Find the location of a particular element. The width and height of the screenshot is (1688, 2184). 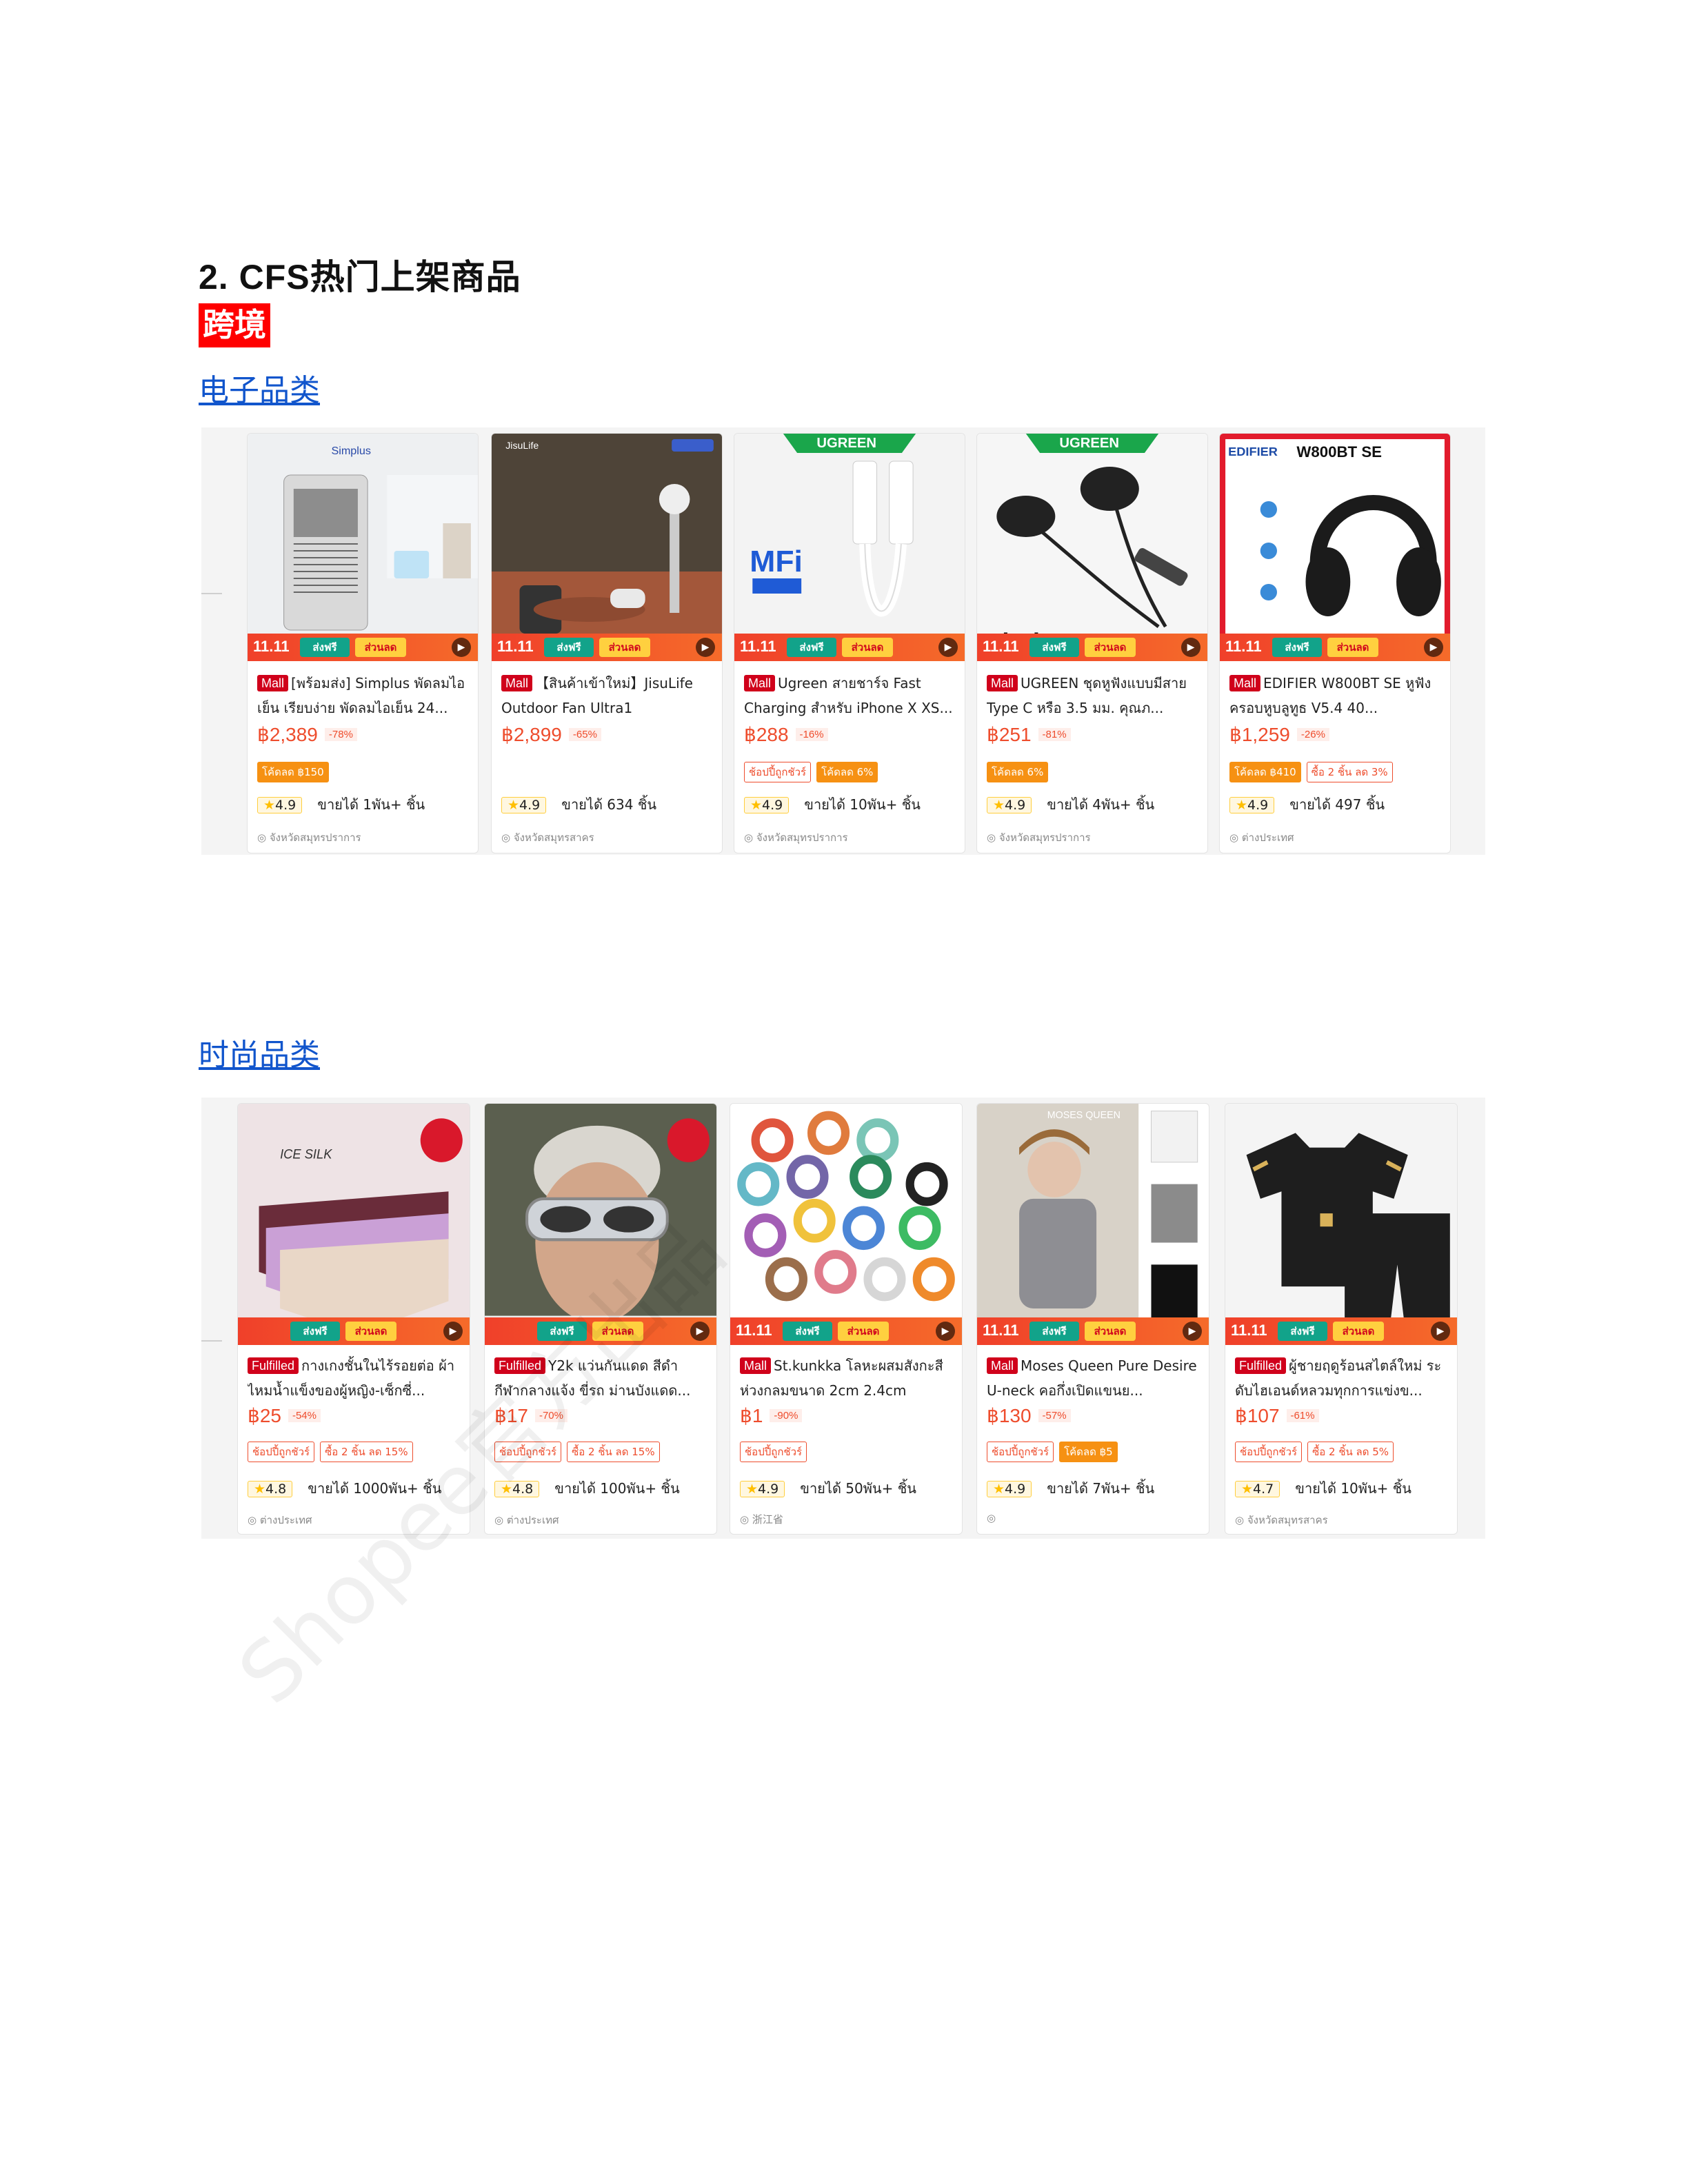

shop-badge: Mall is located at coordinates (517, 683).